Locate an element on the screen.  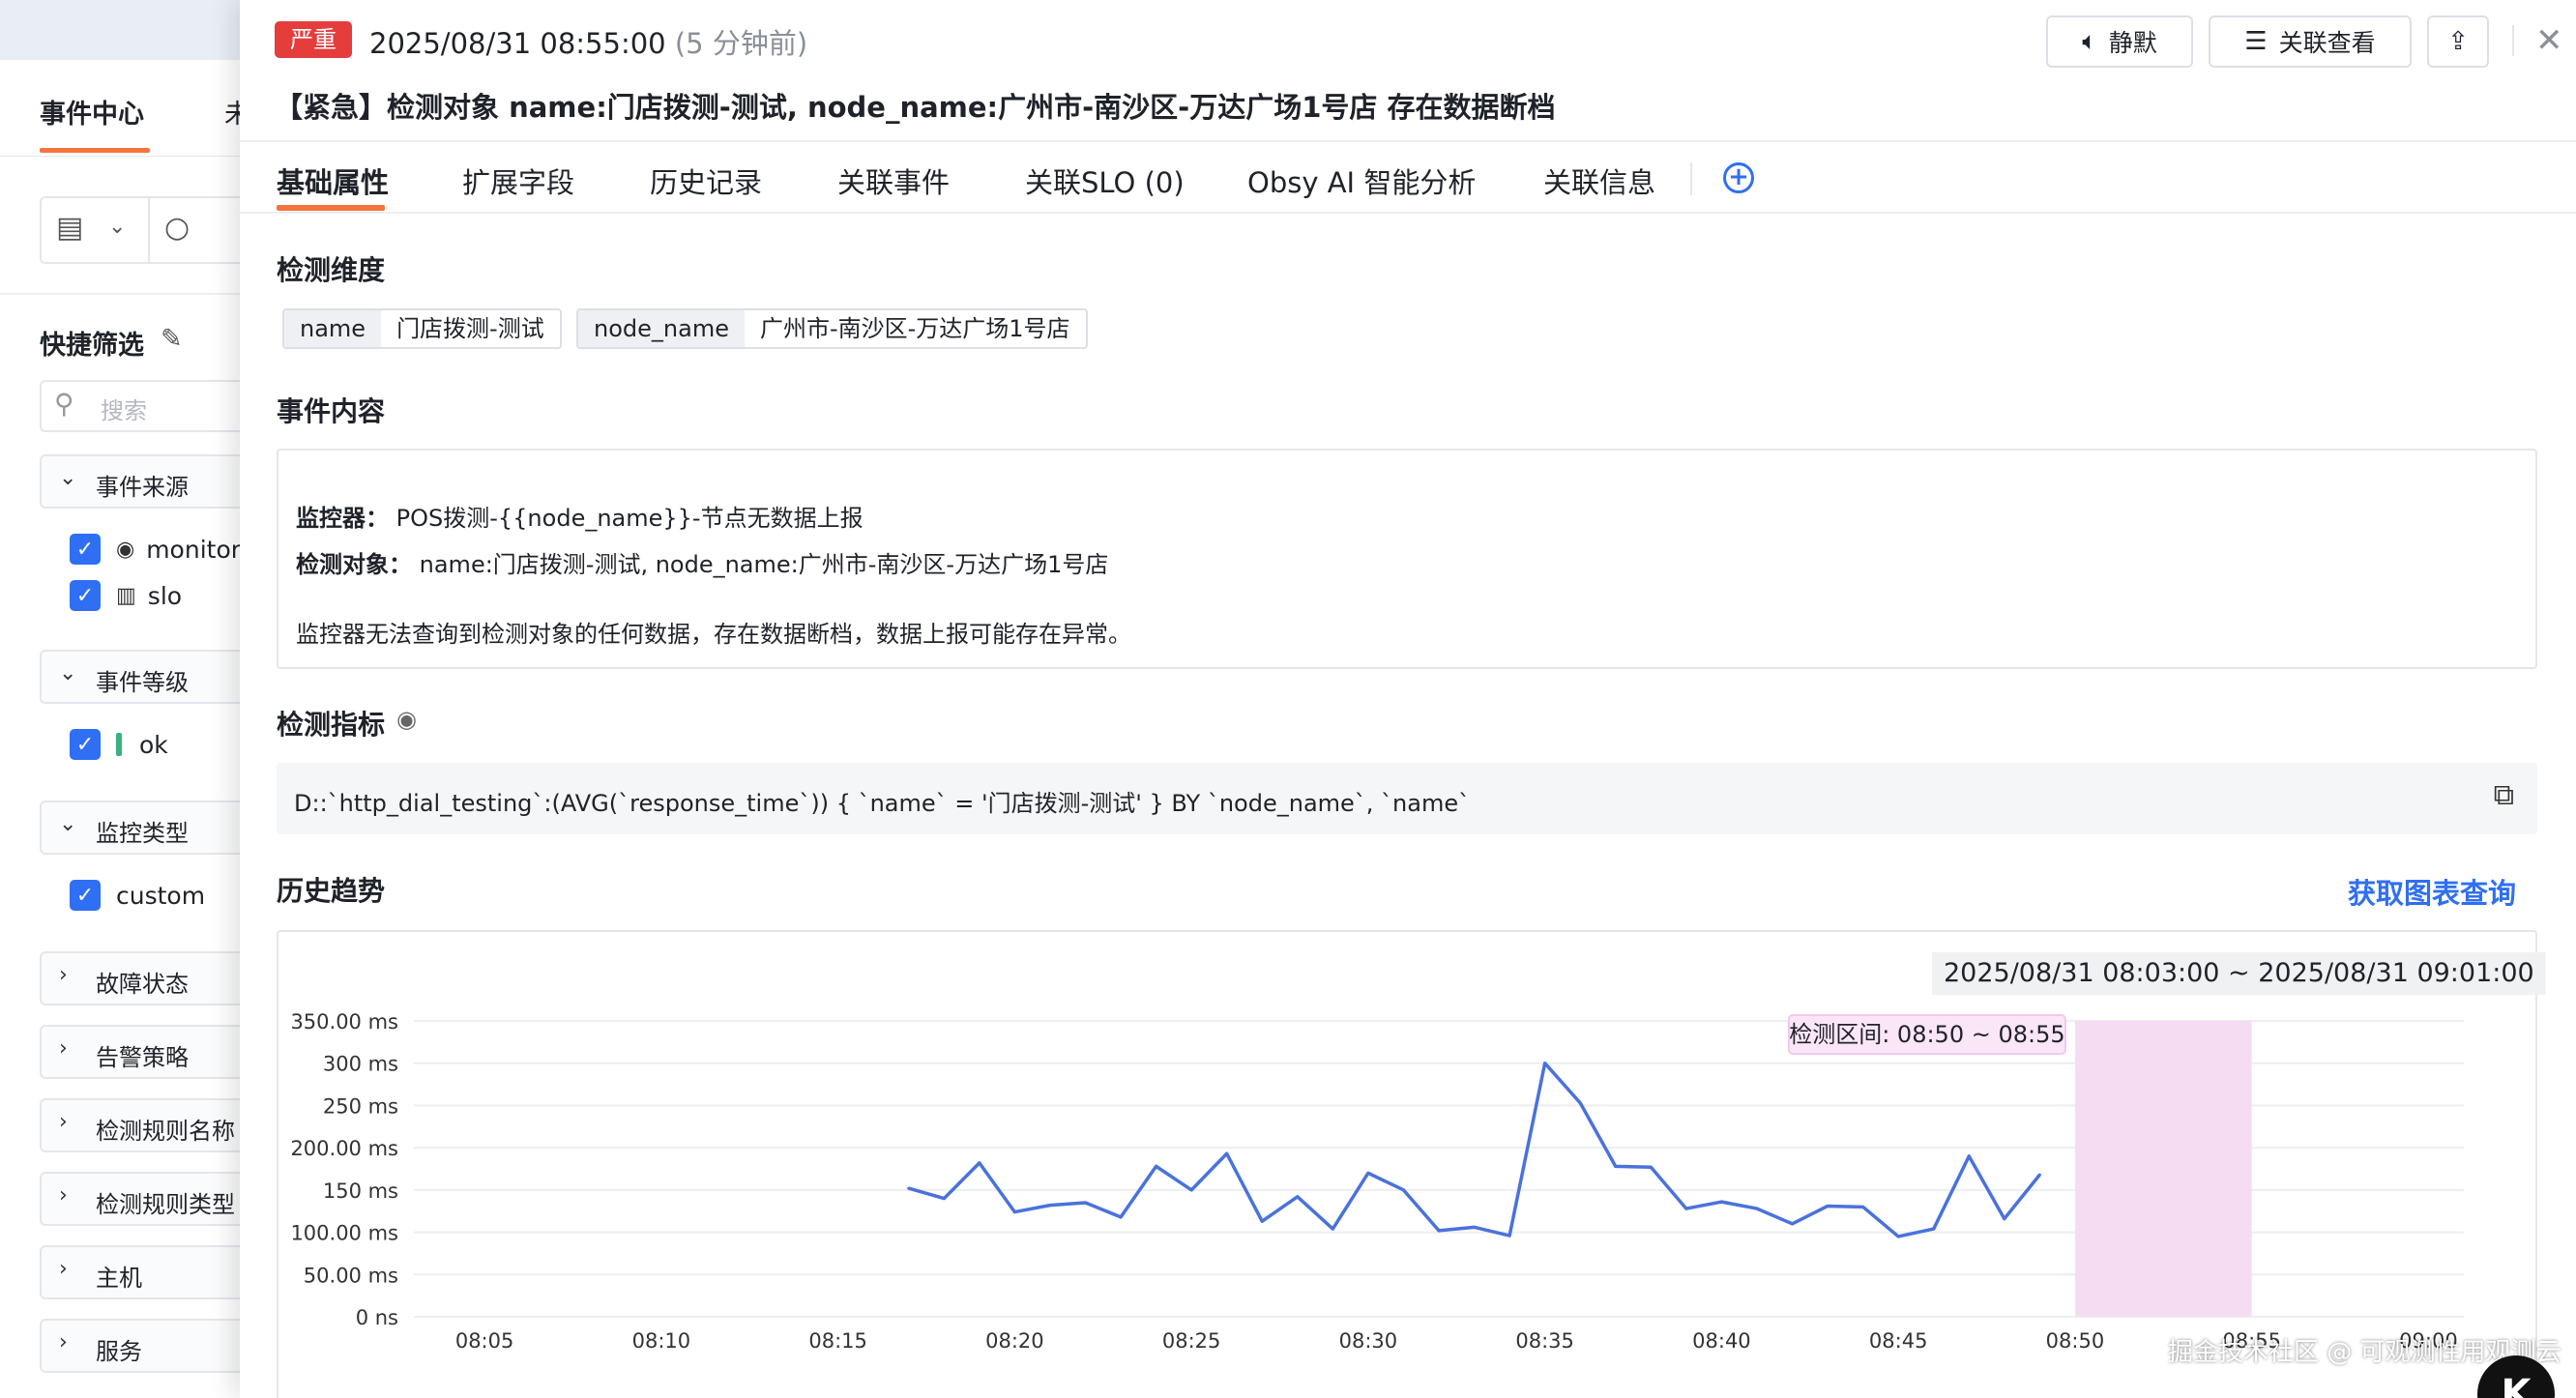
related-view-label: 关联查看 is located at coordinates (2327, 43).